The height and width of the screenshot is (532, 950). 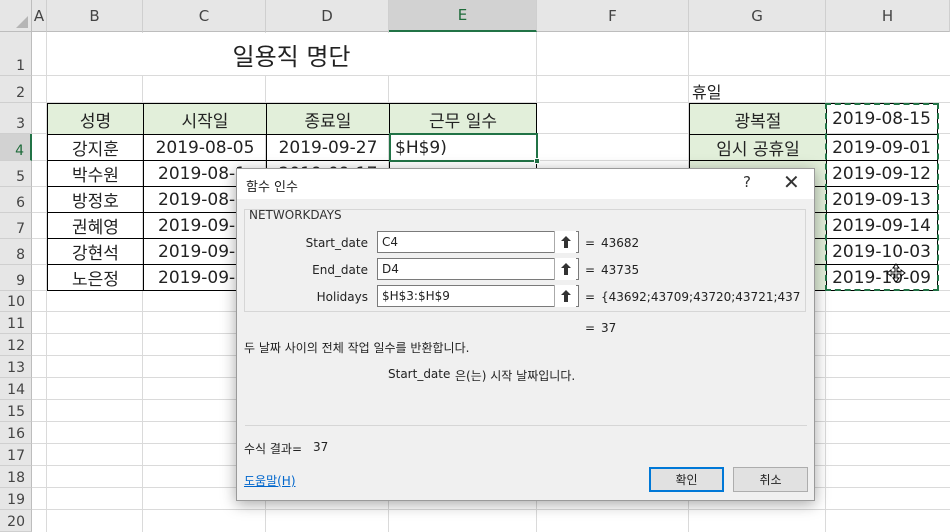 I want to click on sheet-title: 일용직 명단, so click(x=291, y=54).